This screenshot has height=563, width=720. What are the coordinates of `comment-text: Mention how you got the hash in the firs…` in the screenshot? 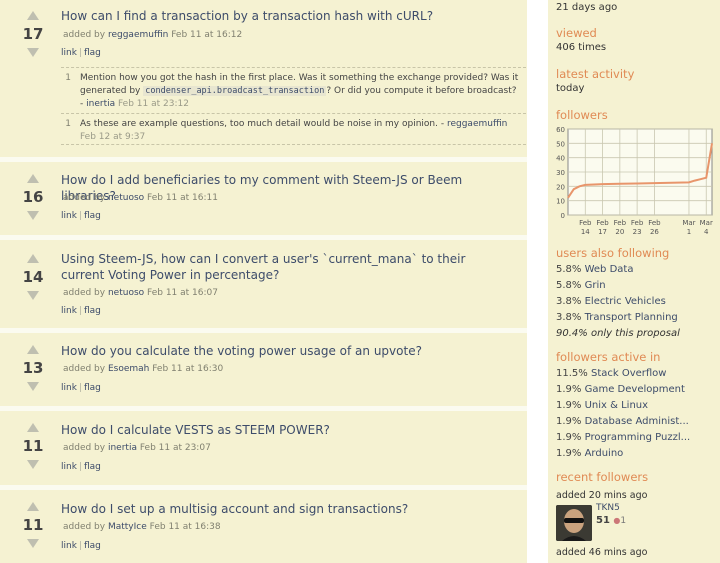 It's located at (300, 91).